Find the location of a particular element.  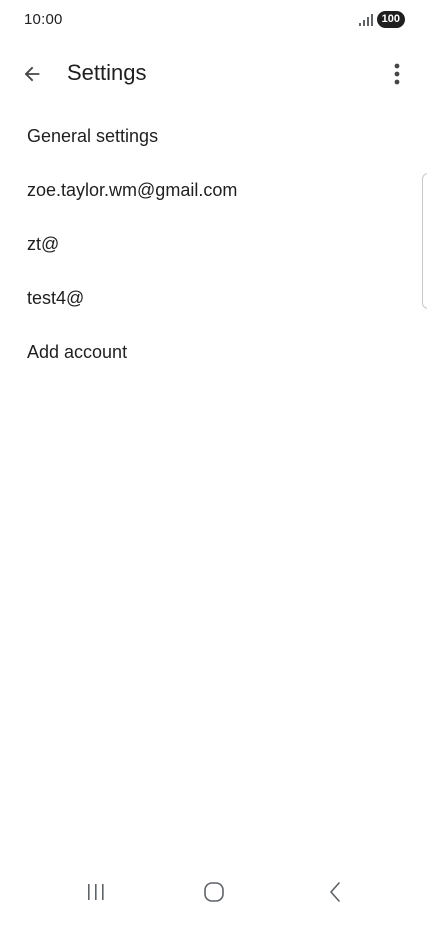

status-bar: 10:00 100 is located at coordinates (213, 22).